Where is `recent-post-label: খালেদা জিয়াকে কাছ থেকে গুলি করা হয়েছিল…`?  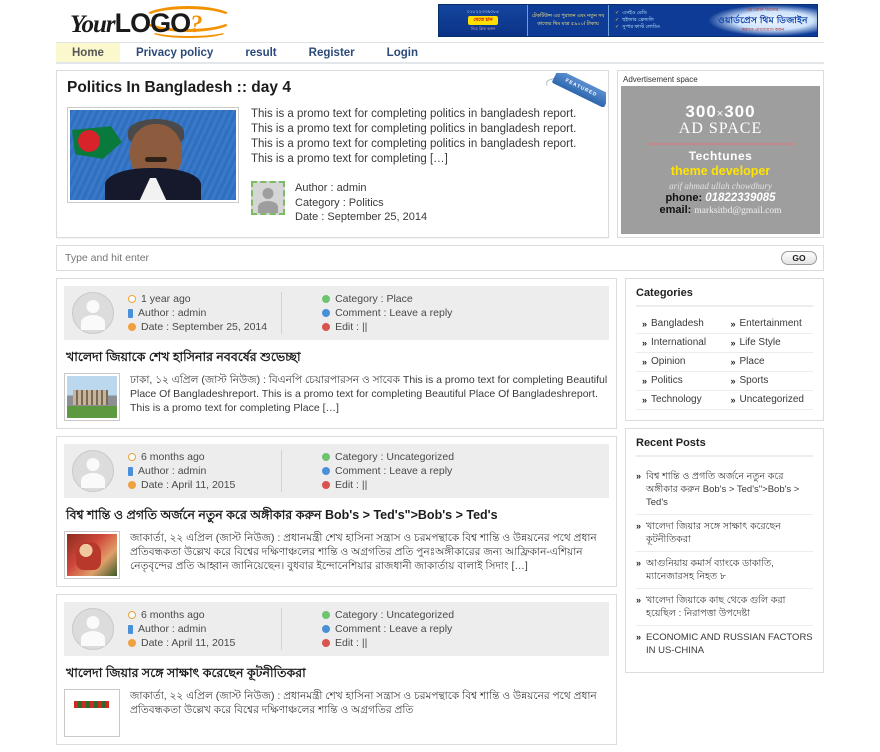
recent-post-label: খালেদা জিয়াকে কাছ থেকে গুলি করা হয়েছিল… is located at coordinates (716, 607).